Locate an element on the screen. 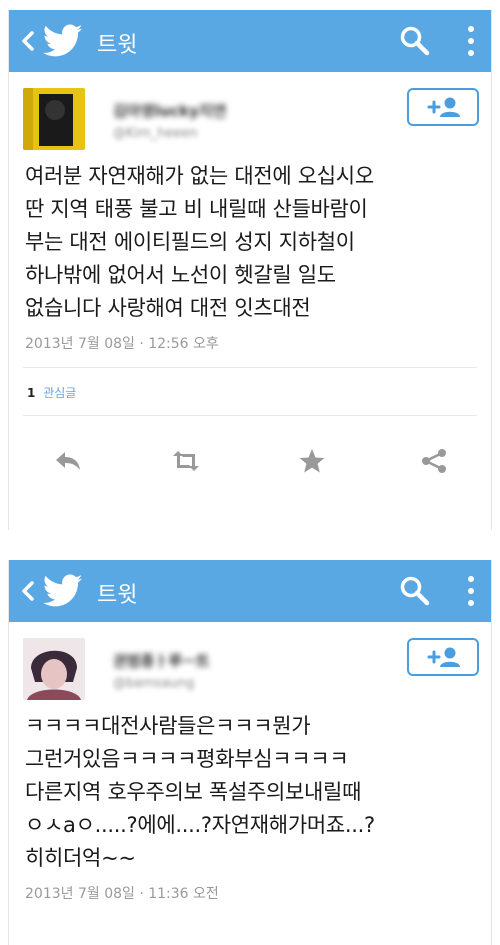 This screenshot has height=945, width=500. share-icon is located at coordinates (434, 461).